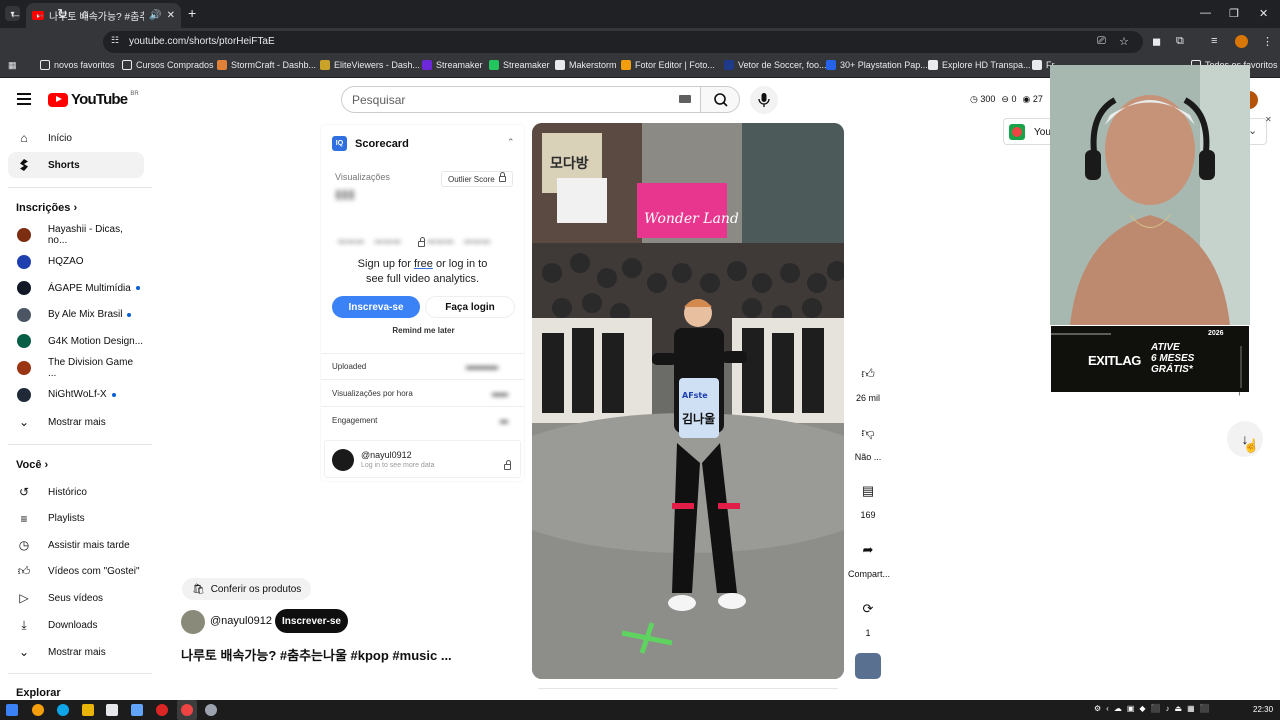 The image size is (1280, 720). Describe the element at coordinates (868, 666) in the screenshot. I see `sound-thumbnail` at that location.